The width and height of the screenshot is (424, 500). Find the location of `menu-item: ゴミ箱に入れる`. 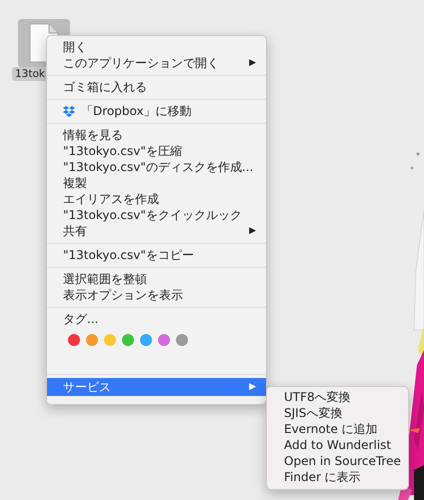

menu-item: ゴミ箱に入れる is located at coordinates (156, 87).